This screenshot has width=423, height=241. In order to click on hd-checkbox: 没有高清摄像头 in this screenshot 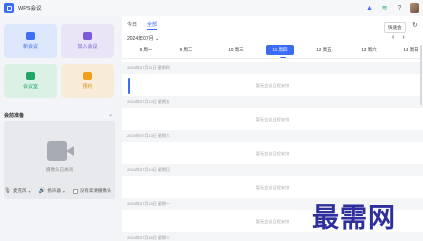, I will do `click(92, 191)`.